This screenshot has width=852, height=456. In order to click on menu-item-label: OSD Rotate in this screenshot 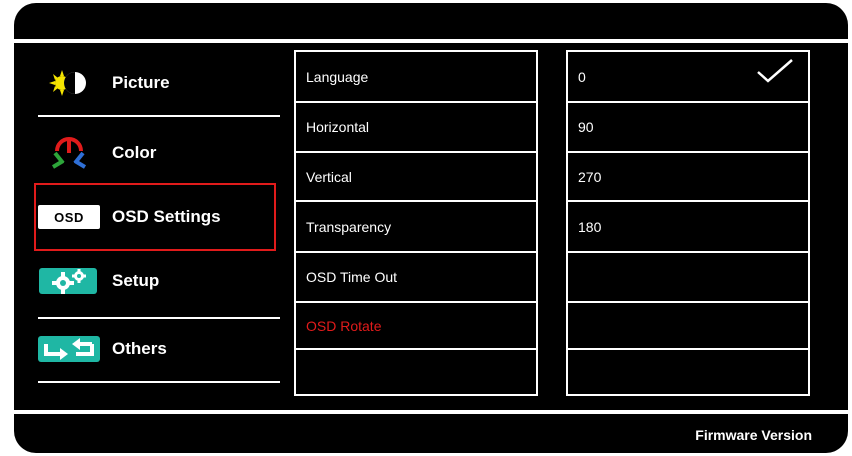, I will do `click(344, 325)`.